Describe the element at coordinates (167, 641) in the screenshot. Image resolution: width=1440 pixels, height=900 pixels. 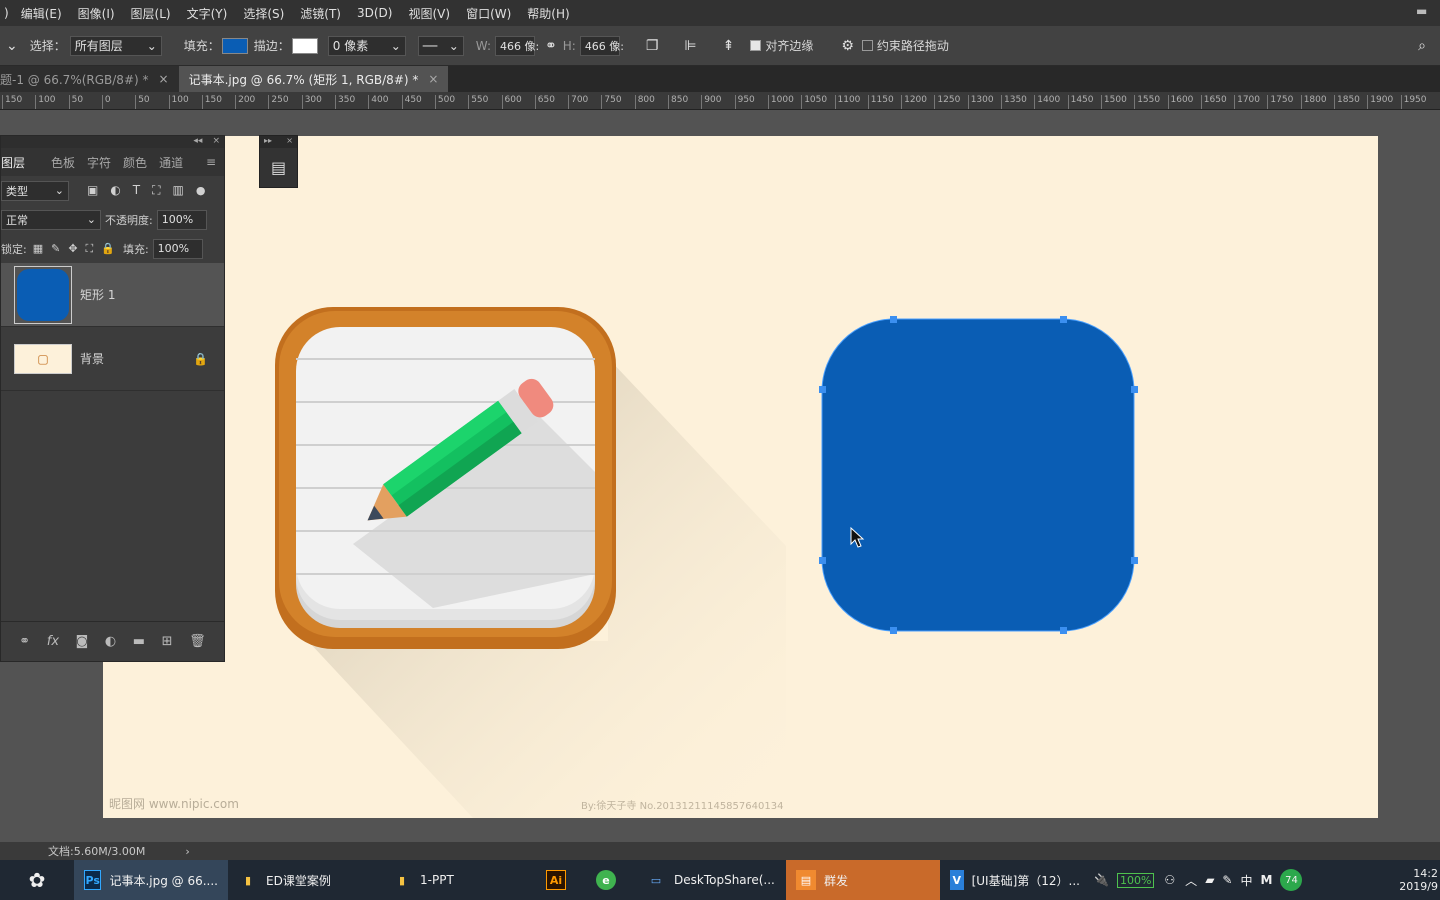
I see `new-layer-icon: ⊞` at that location.